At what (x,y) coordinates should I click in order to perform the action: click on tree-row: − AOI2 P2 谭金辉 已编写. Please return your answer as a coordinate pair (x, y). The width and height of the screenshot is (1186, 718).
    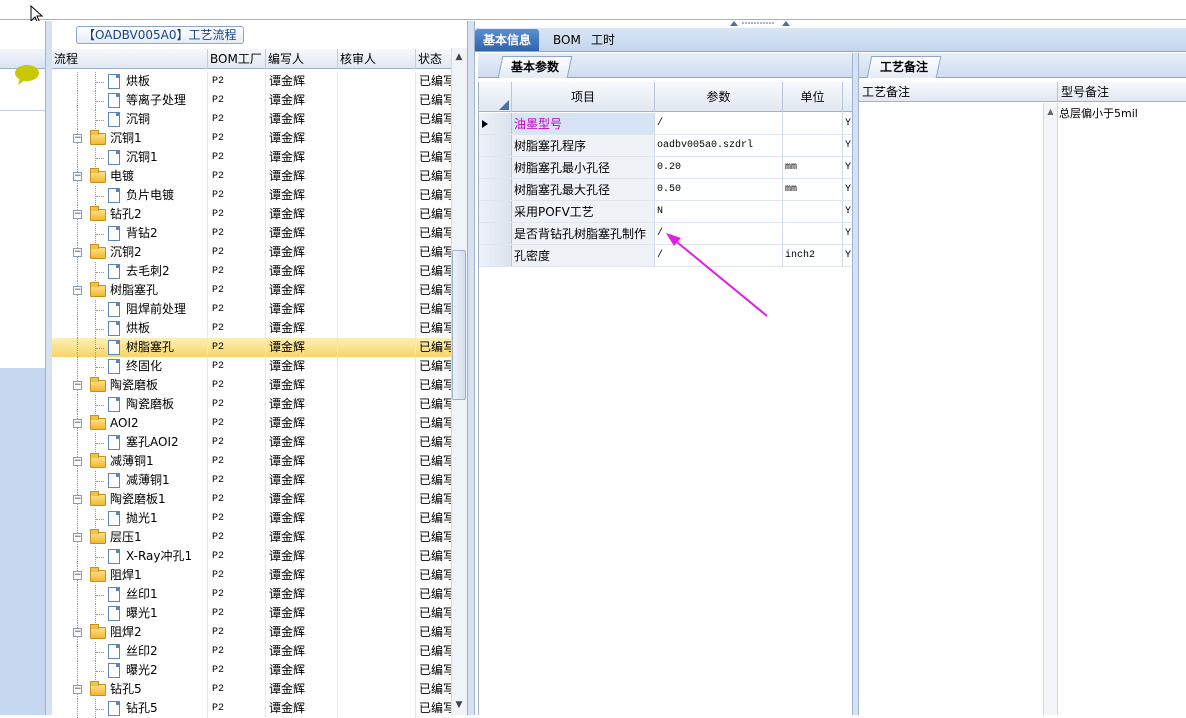
    Looking at the image, I should click on (252, 423).